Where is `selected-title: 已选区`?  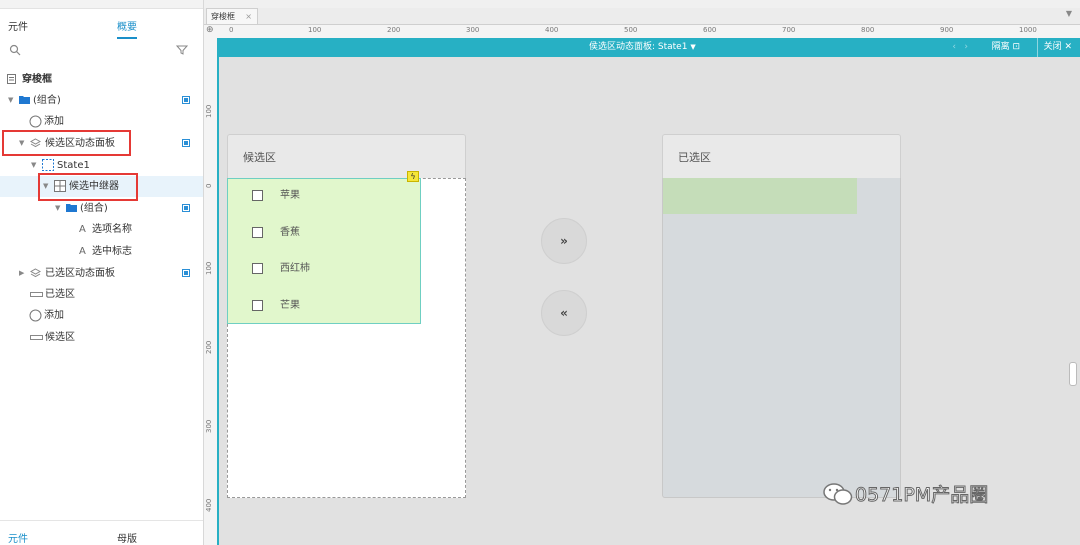 selected-title: 已选区 is located at coordinates (694, 157).